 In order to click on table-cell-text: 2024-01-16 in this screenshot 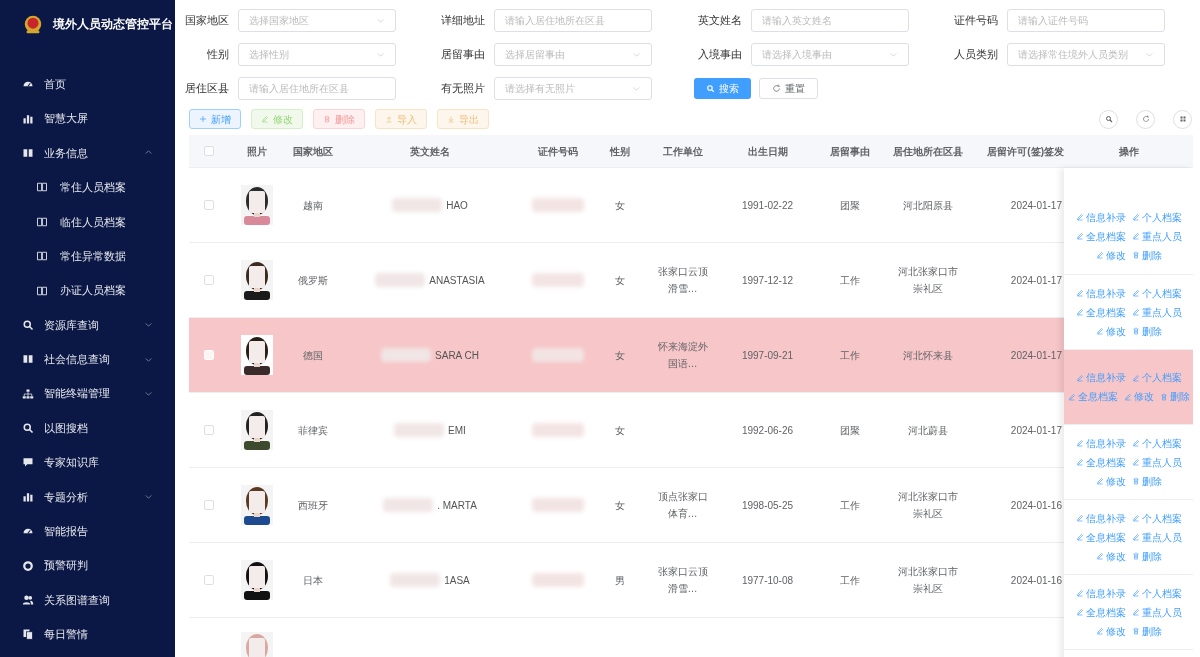, I will do `click(1036, 580)`.